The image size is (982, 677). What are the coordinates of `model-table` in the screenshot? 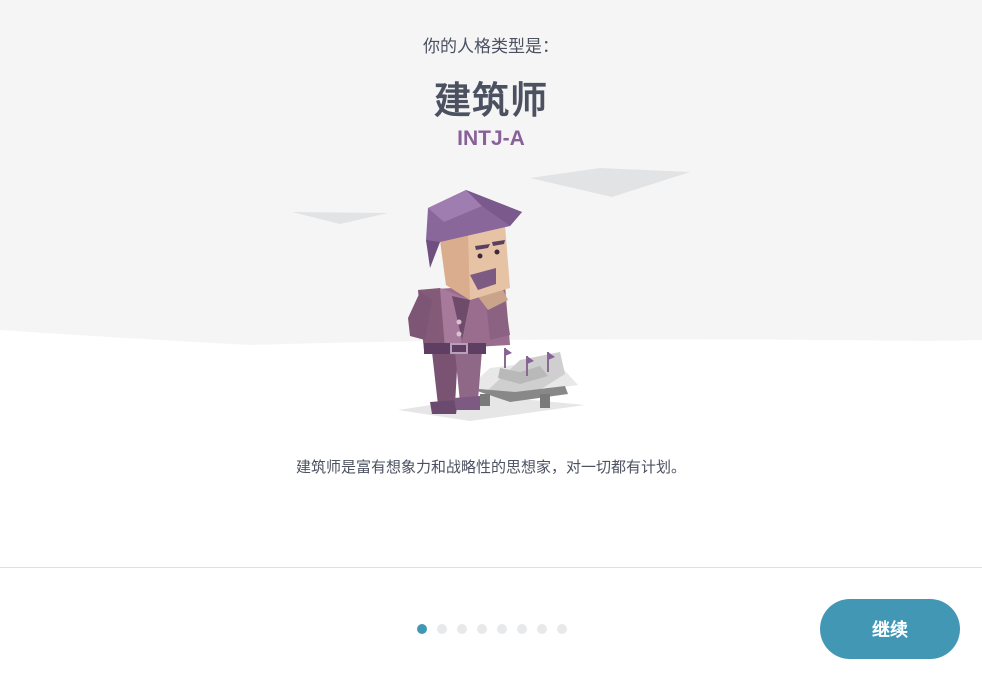 It's located at (523, 378).